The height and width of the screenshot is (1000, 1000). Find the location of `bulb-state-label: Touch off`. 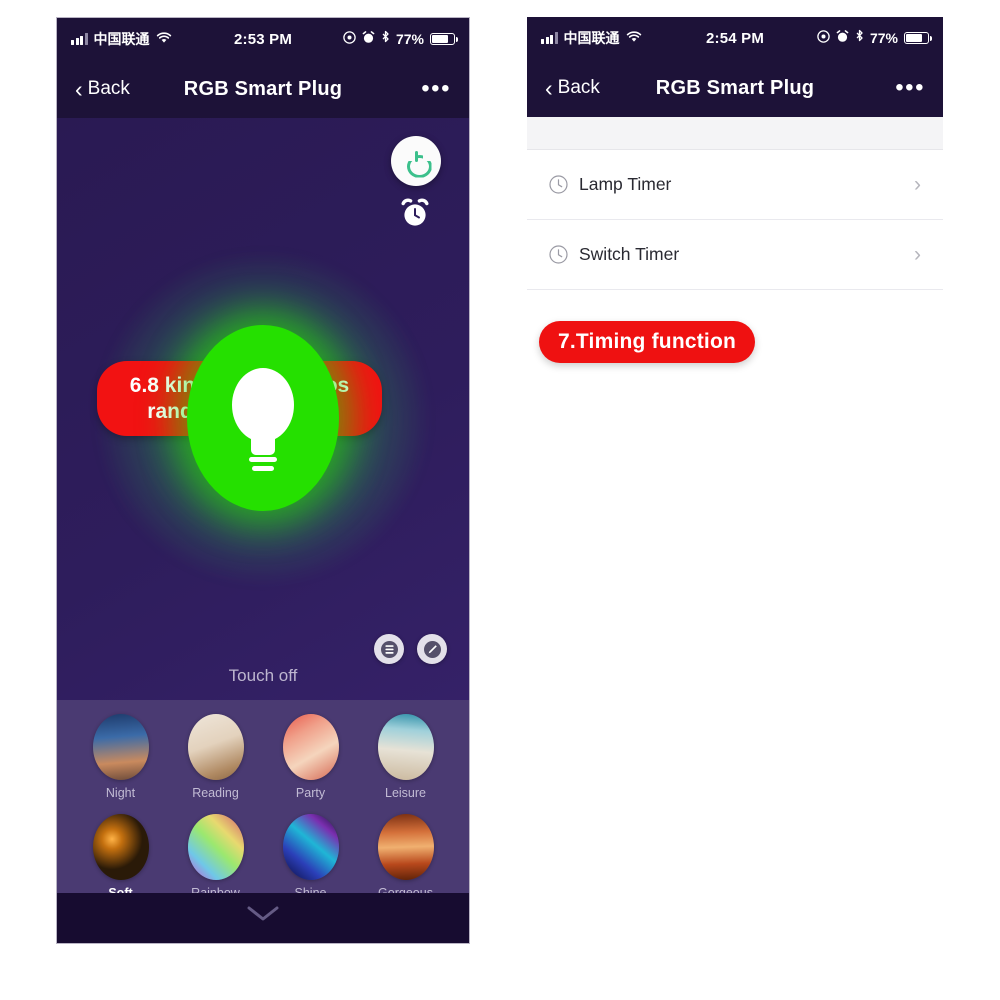

bulb-state-label: Touch off is located at coordinates (263, 675).